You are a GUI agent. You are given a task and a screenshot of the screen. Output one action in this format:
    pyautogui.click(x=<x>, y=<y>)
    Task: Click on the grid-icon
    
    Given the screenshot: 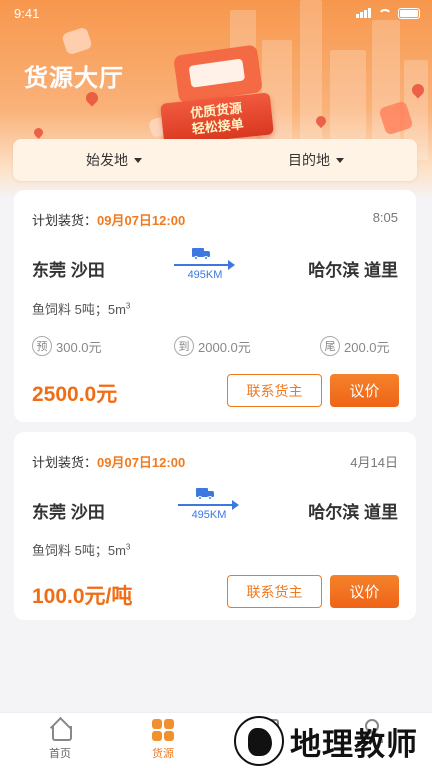 What is the action you would take?
    pyautogui.click(x=163, y=730)
    